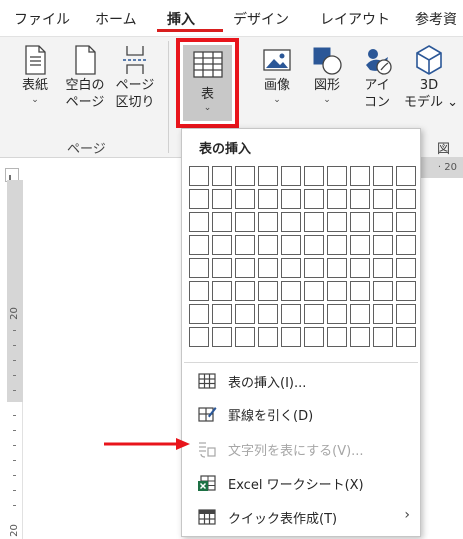 Image resolution: width=463 pixels, height=539 pixels. I want to click on shapes-button: 図形 ⌄, so click(327, 74).